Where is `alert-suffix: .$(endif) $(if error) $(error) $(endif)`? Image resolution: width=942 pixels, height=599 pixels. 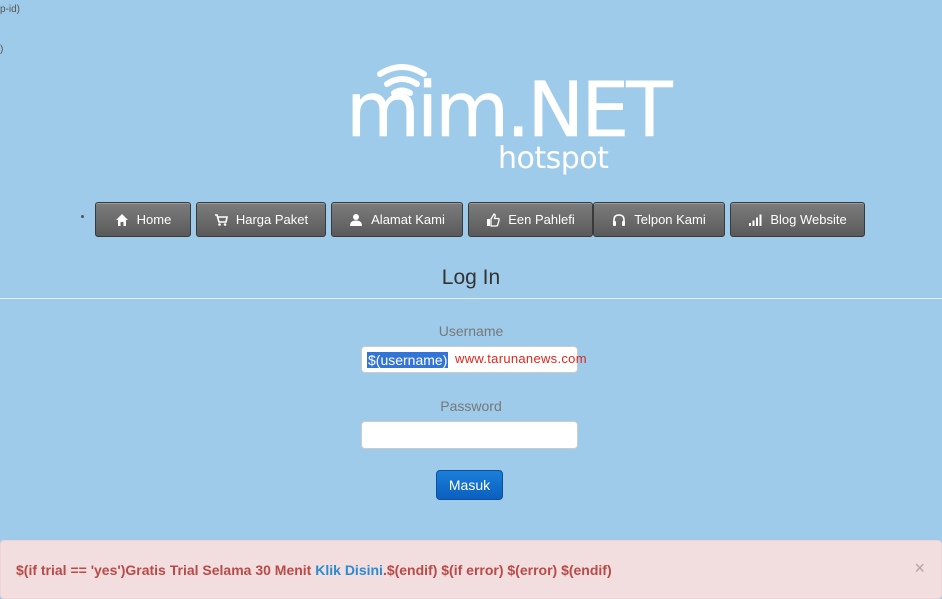
alert-suffix: .$(endif) $(if error) $(error) $(endif) is located at coordinates (497, 570).